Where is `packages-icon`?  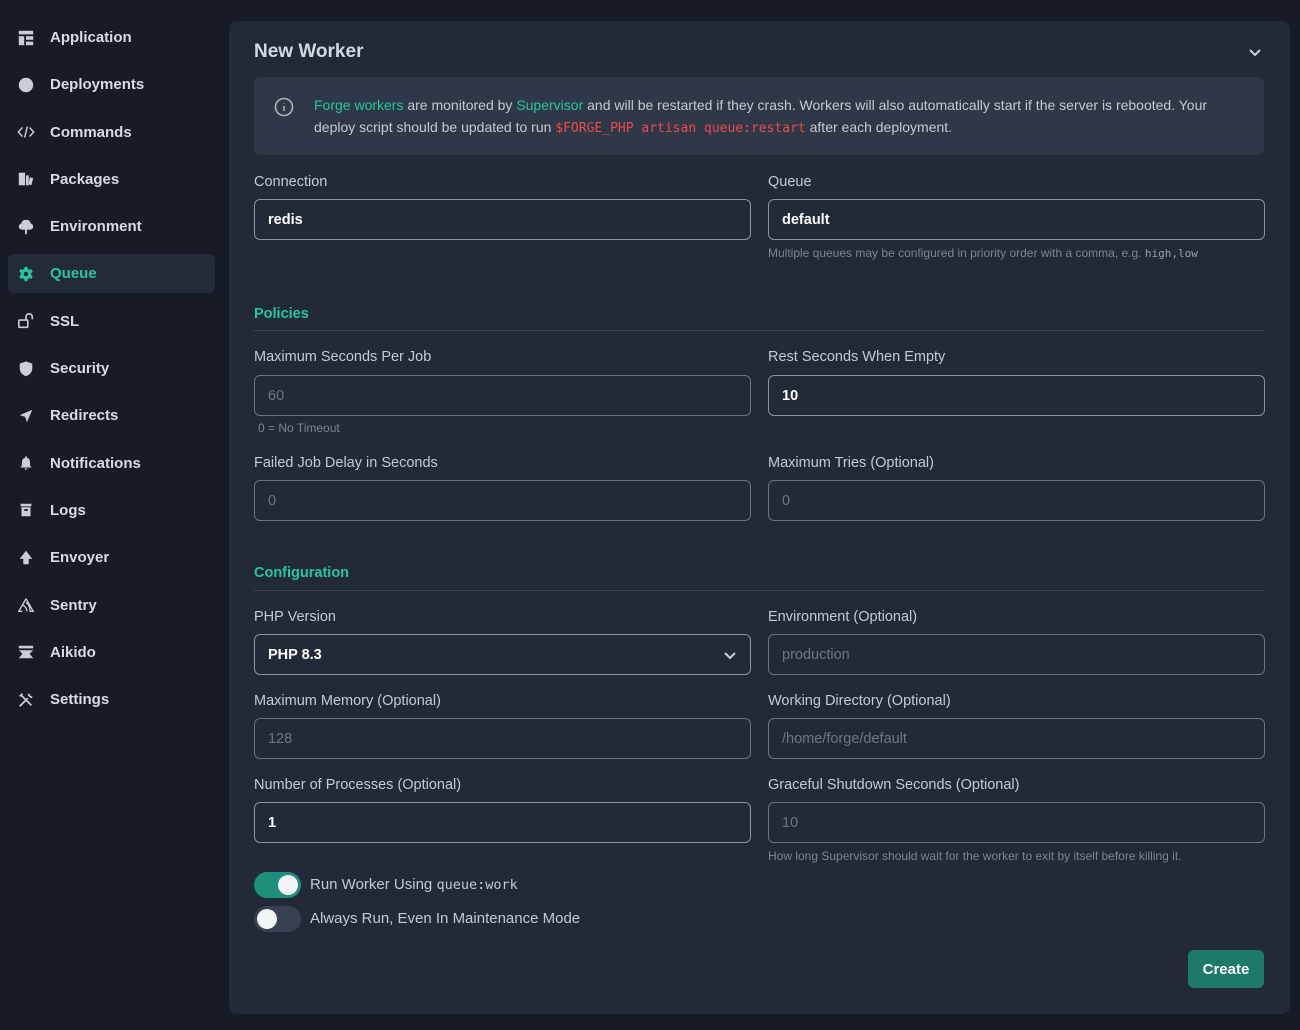
packages-icon is located at coordinates (26, 179).